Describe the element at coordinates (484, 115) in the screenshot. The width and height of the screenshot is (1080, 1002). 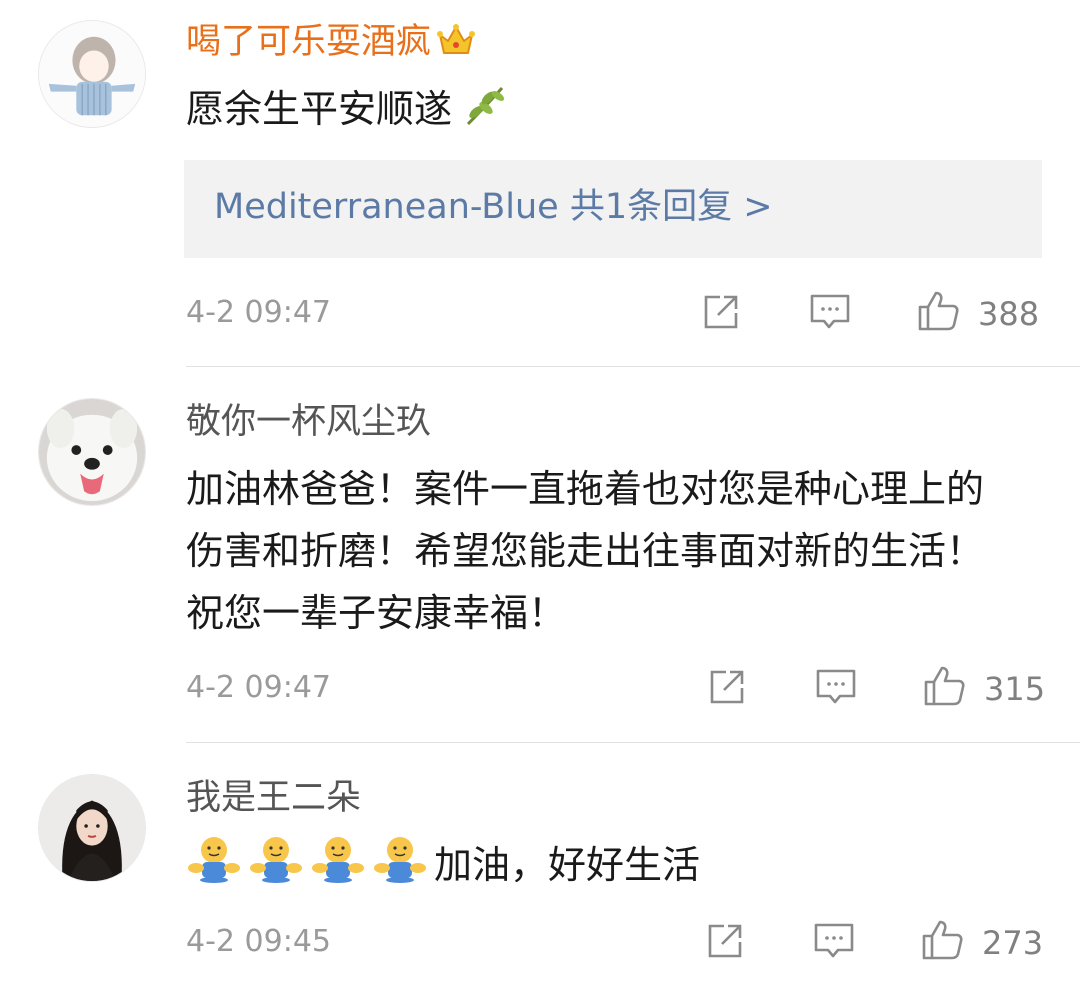
I see `olive-branch-icon` at that location.